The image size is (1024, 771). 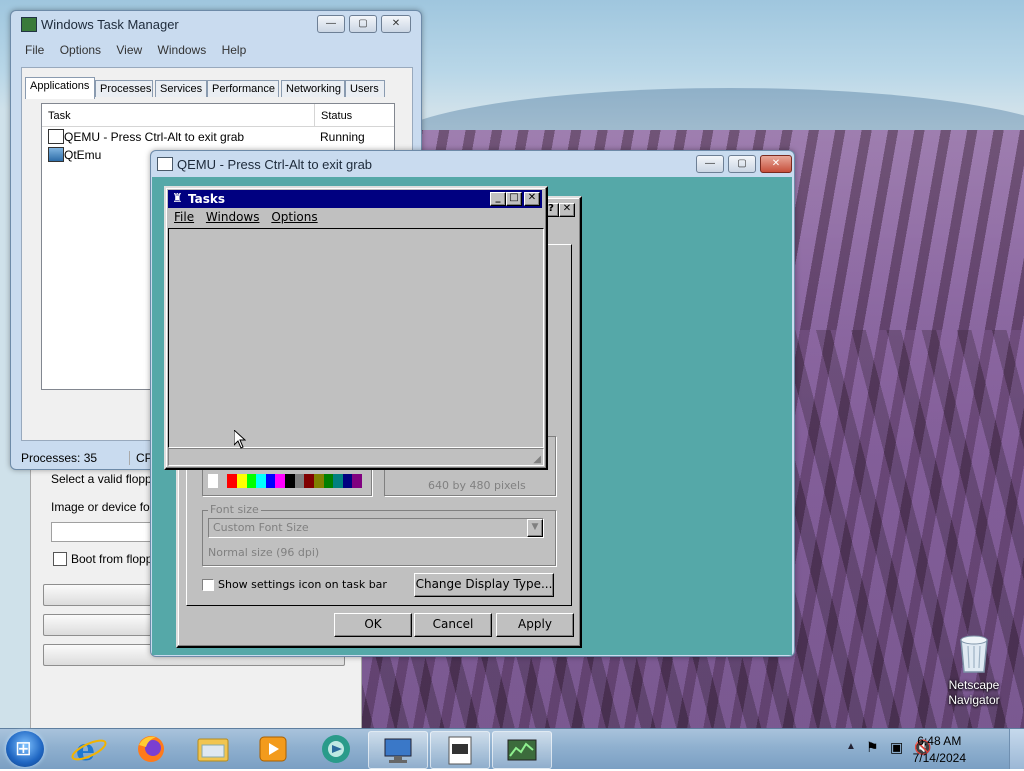 What do you see at coordinates (234, 50) in the screenshot?
I see `menu-help: Help` at bounding box center [234, 50].